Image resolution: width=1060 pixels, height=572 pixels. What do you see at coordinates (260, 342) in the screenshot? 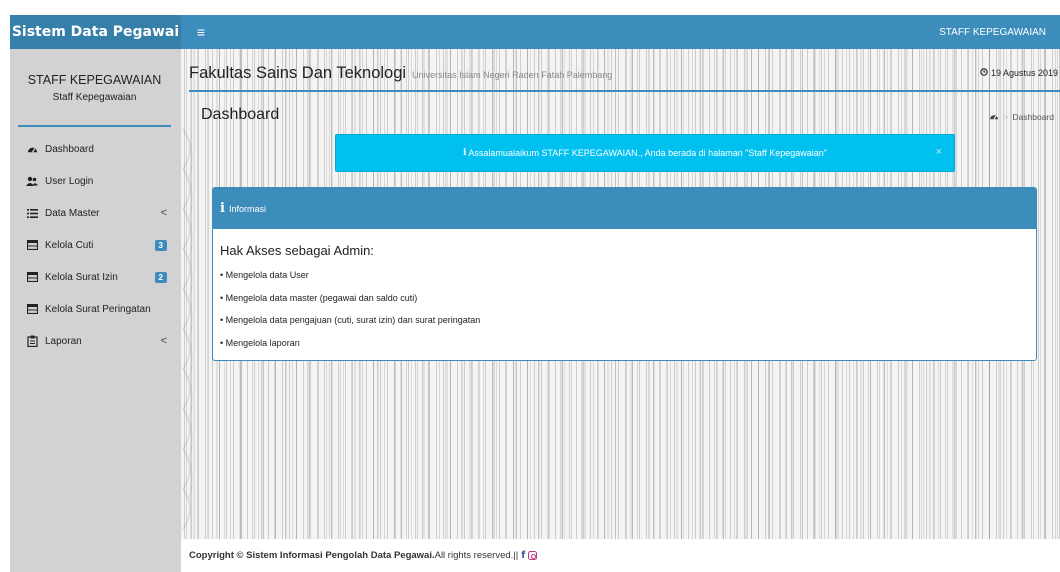
I see `list-item: • Mengelola laporan` at bounding box center [260, 342].